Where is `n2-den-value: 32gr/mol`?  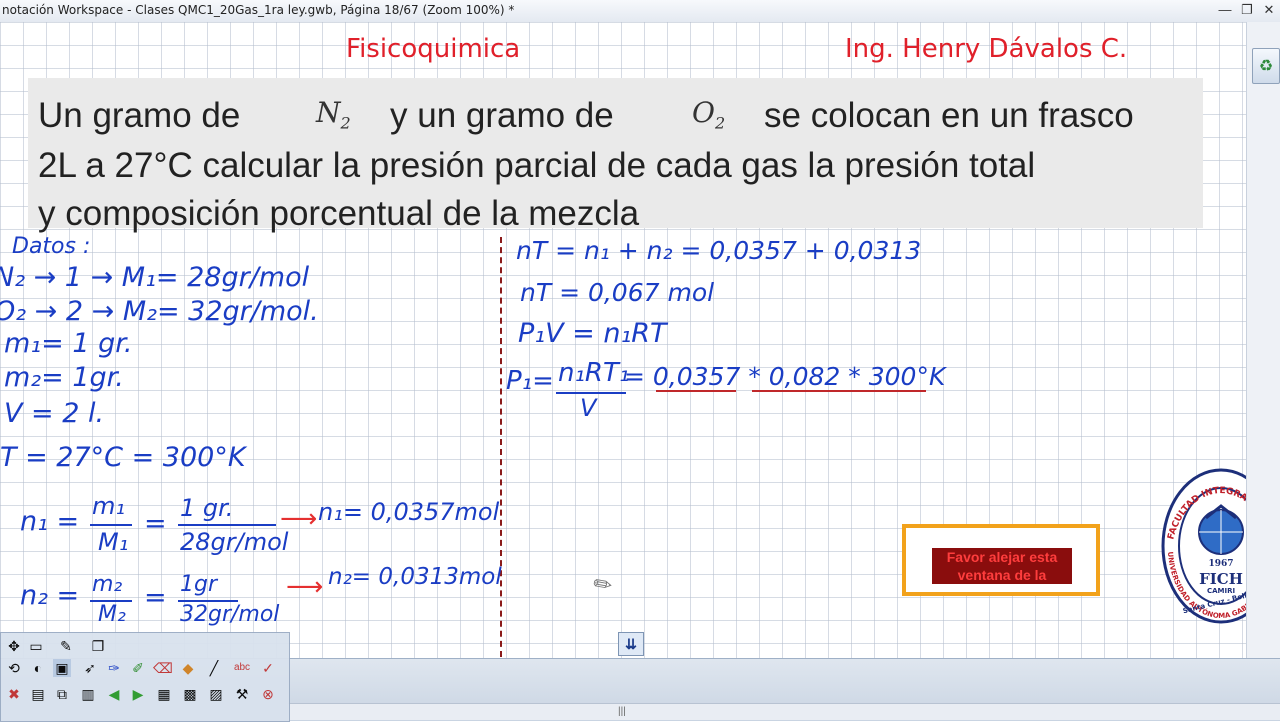
n2-den-value: 32gr/mol is located at coordinates (230, 614).